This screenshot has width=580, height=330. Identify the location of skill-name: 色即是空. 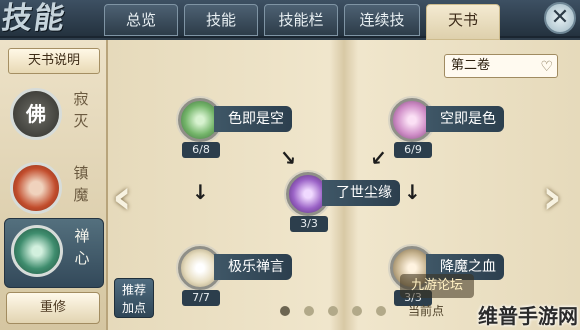
(253, 119).